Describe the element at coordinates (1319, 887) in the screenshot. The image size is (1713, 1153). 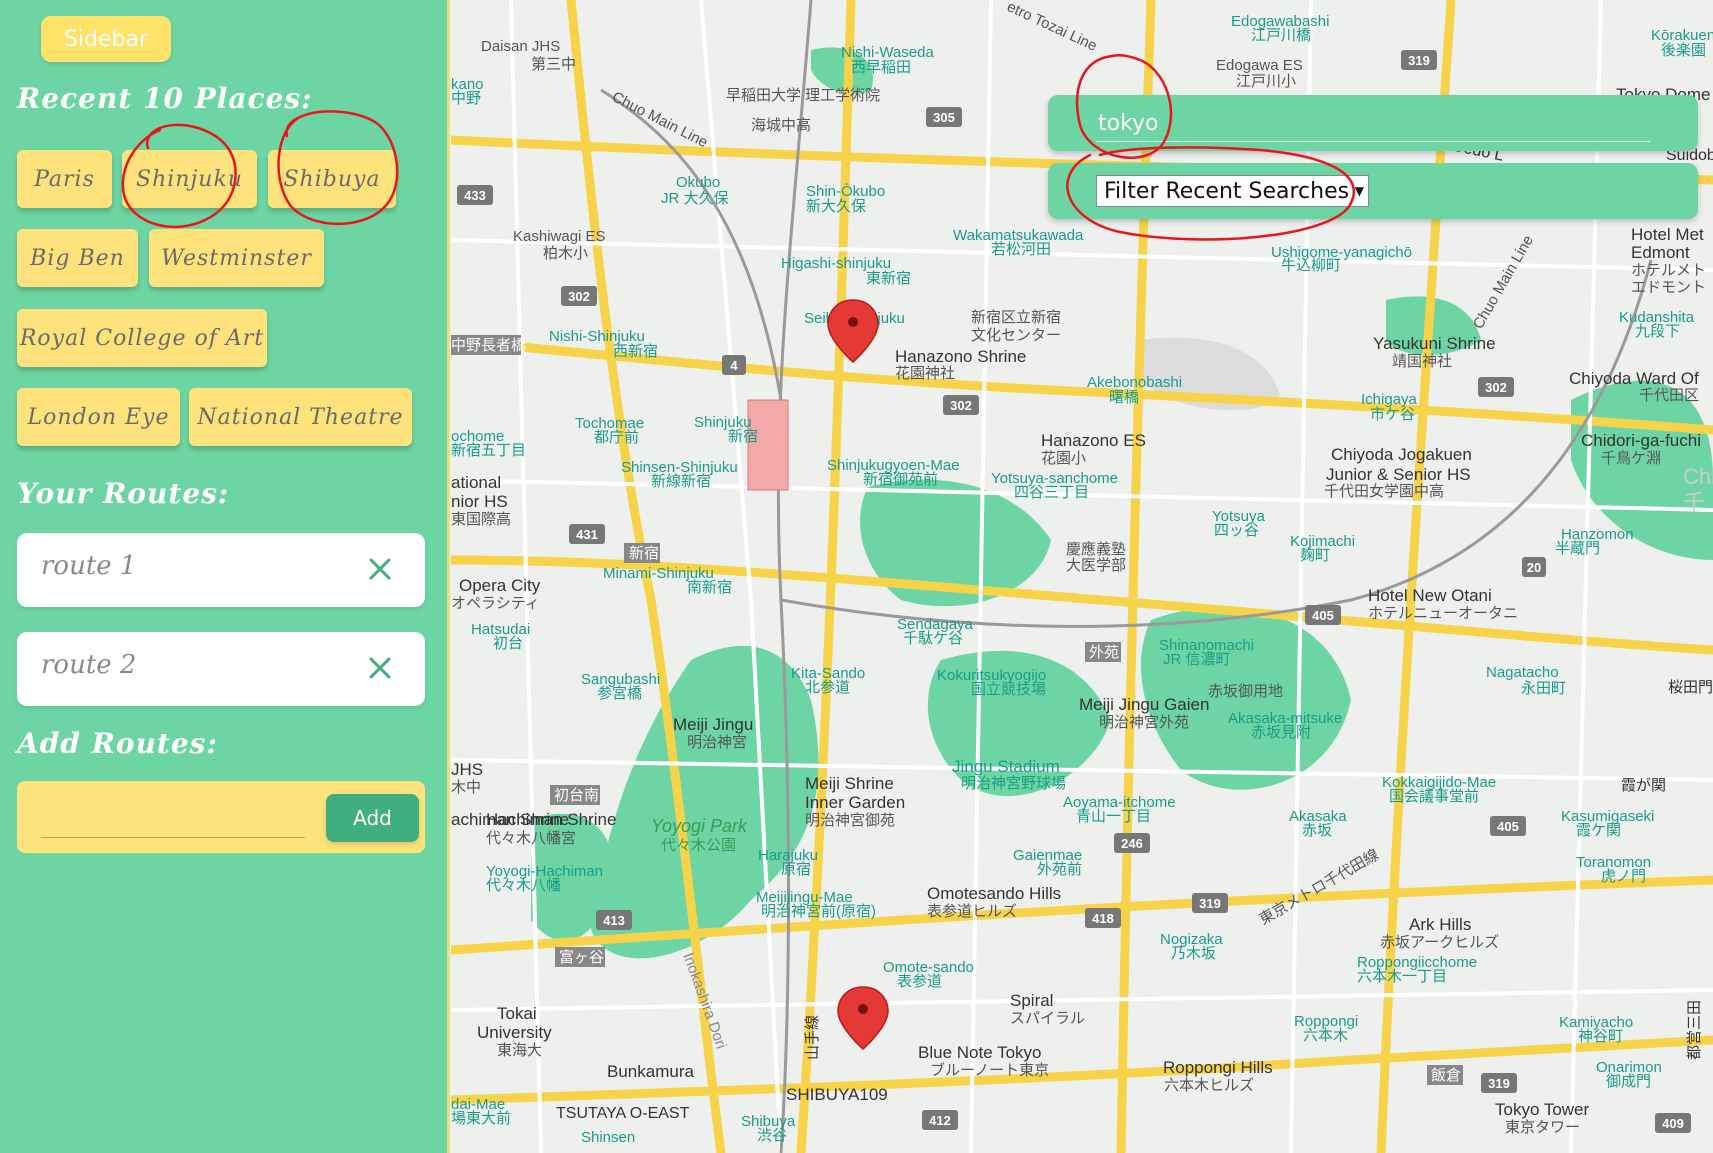
I see `map-label: 東京メトロ千代田線` at that location.